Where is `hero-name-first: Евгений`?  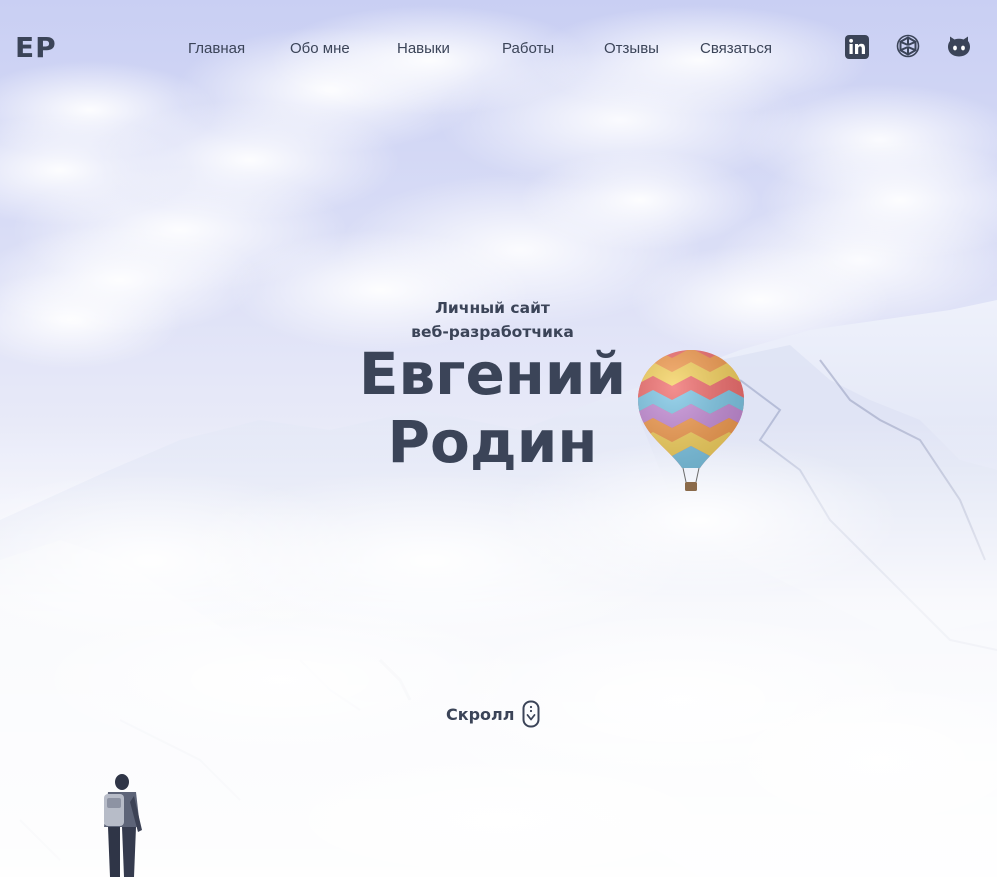
hero-name-first: Евгений is located at coordinates (492, 374).